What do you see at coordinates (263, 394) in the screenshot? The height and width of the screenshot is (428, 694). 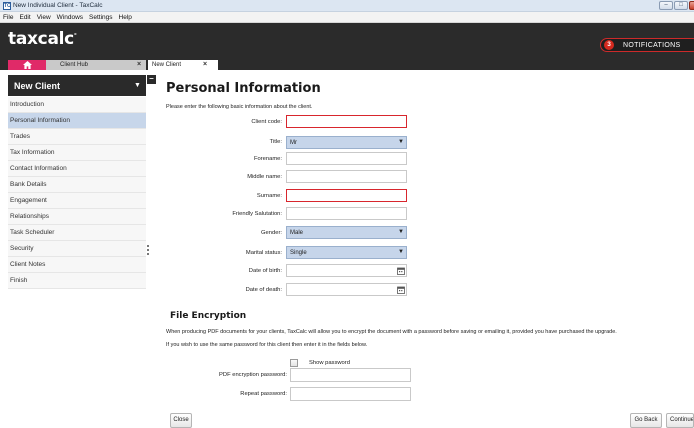 I see `repeat-password-label: Repeat password:` at bounding box center [263, 394].